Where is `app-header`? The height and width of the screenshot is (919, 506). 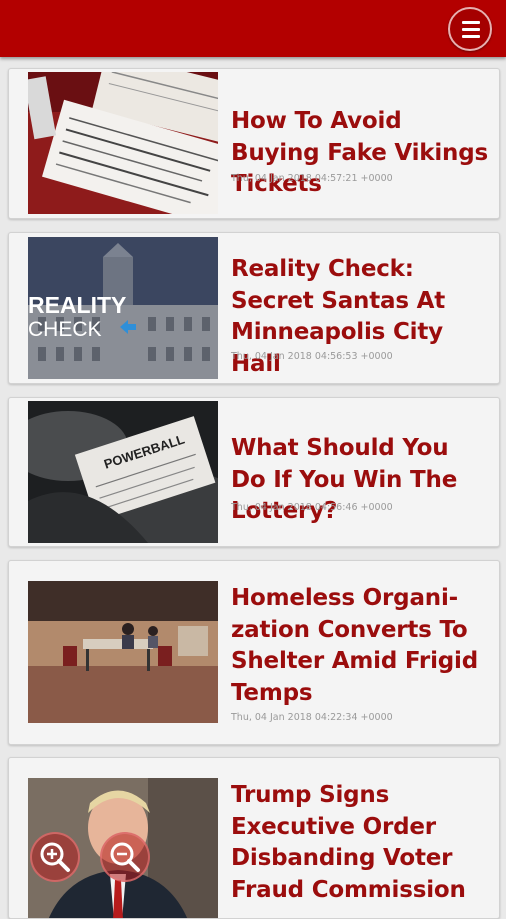 app-header is located at coordinates (253, 28).